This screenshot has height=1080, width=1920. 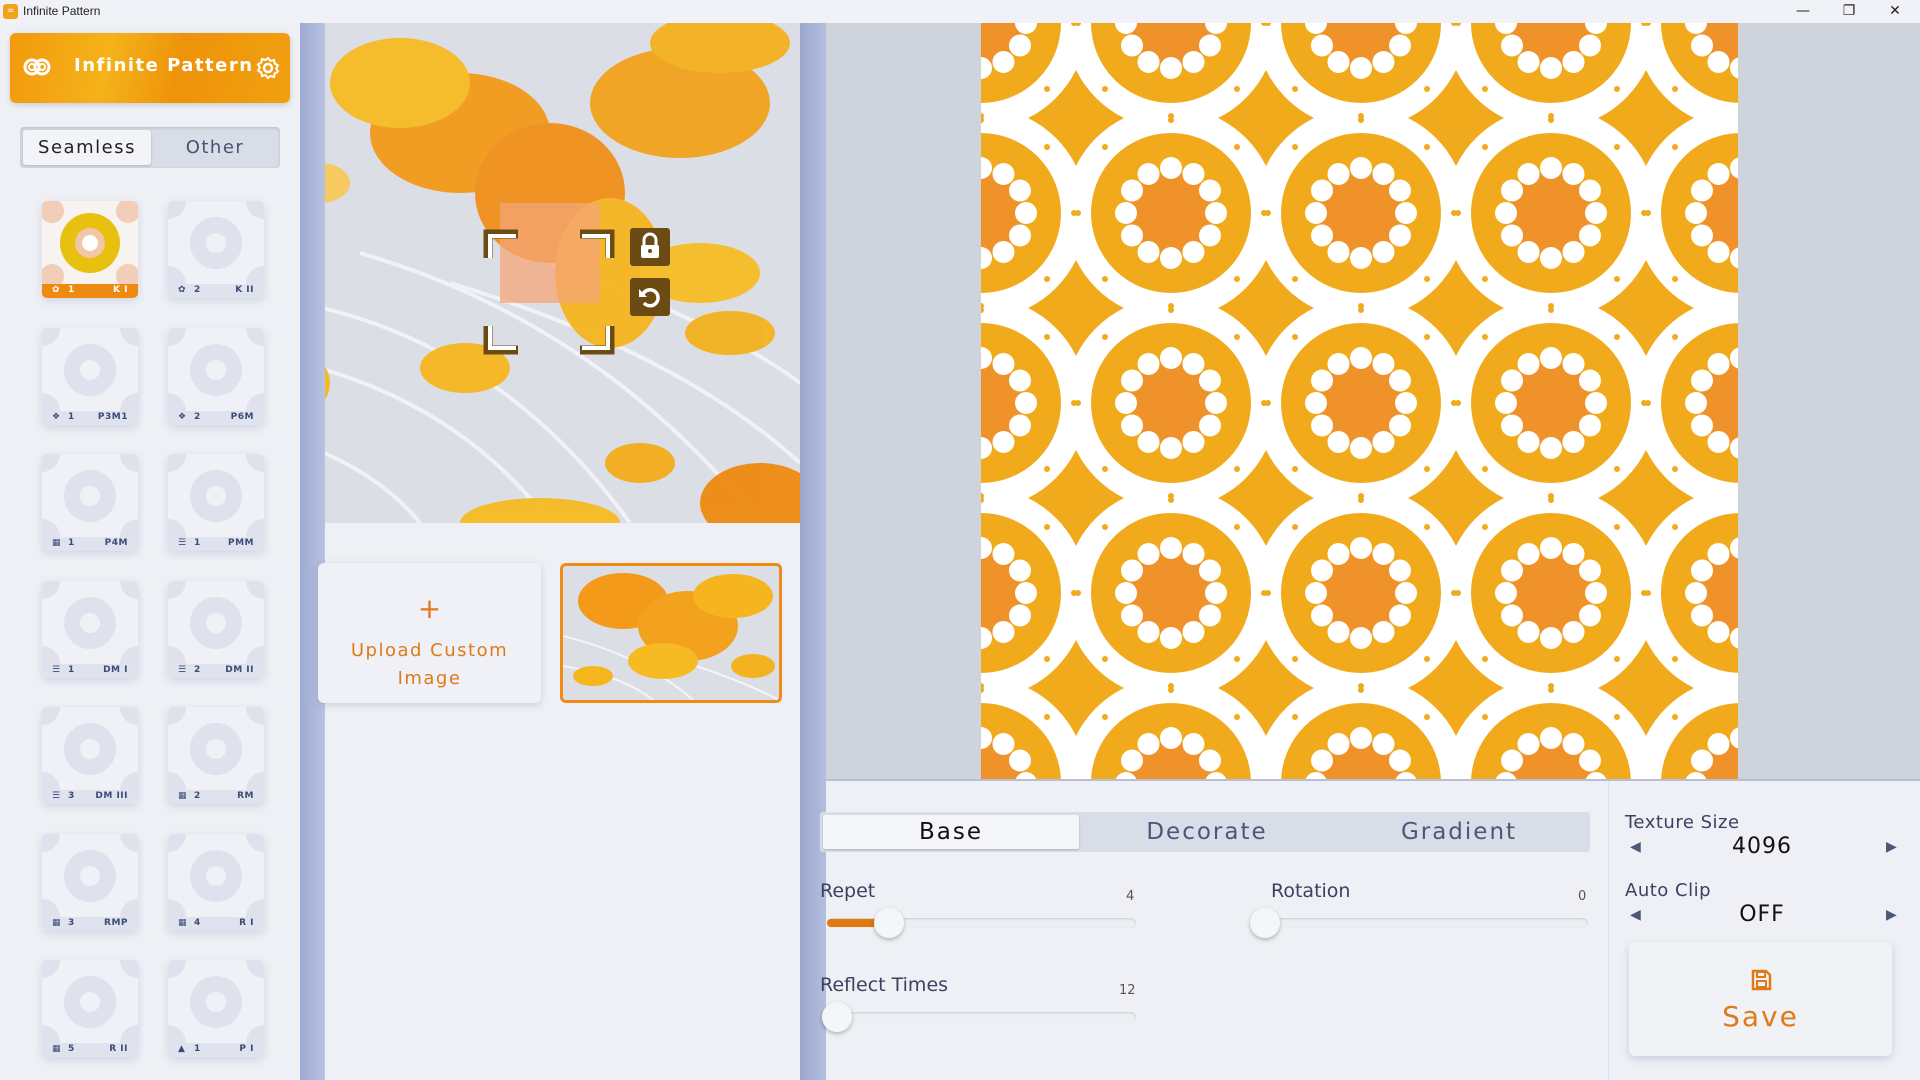 What do you see at coordinates (979, 1017) in the screenshot?
I see `reflect-times-slider` at bounding box center [979, 1017].